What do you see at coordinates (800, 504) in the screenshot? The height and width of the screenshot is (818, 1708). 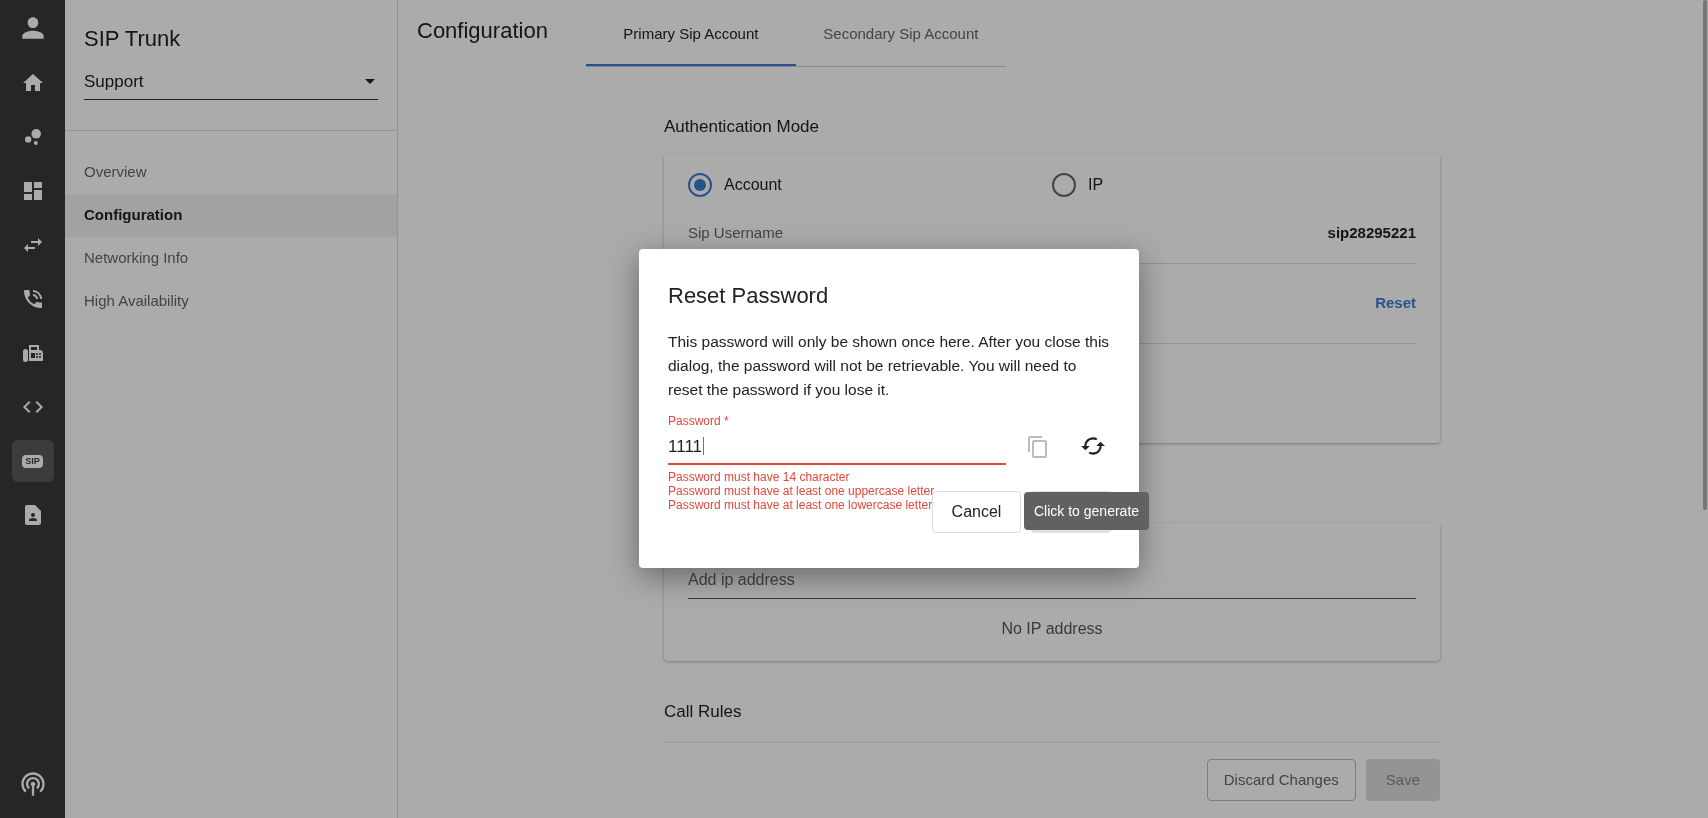 I see `error-message: Password must have at least one lowercase letter` at bounding box center [800, 504].